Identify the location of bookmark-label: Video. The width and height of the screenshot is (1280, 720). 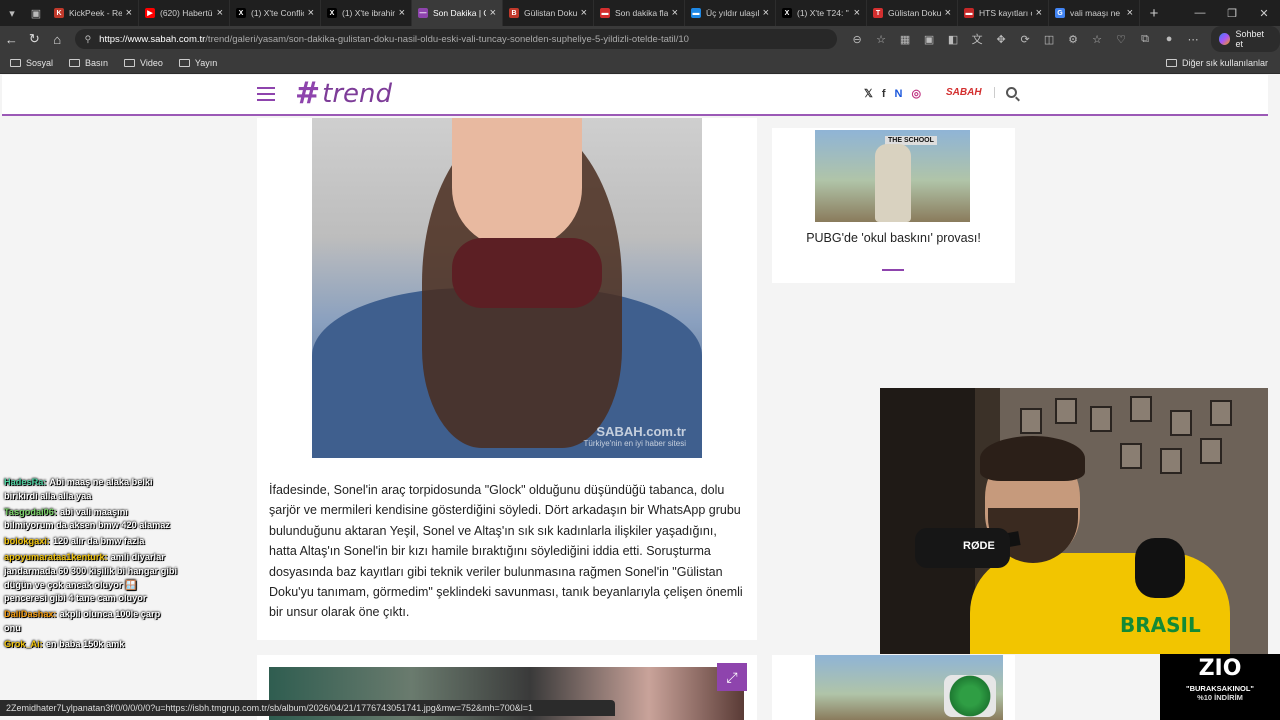
(151, 62).